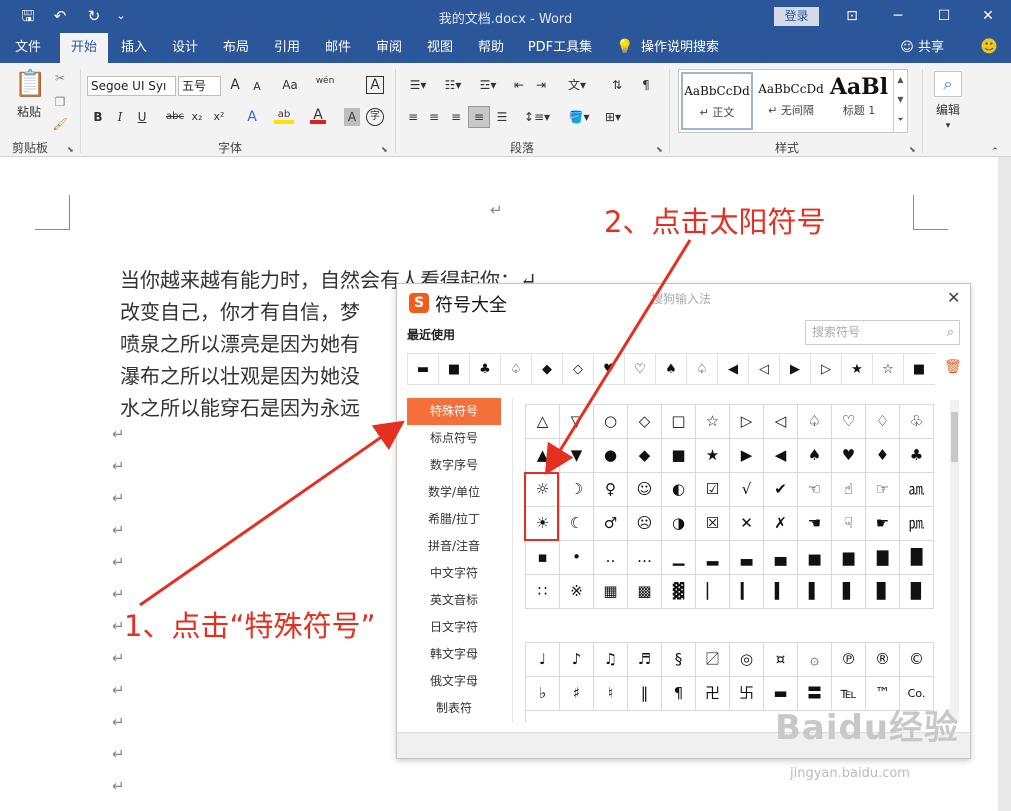 This screenshot has height=811, width=1011. What do you see at coordinates (900, 101) in the screenshot?
I see `styles-scroll-icon: ▲ ▼ ⏷` at bounding box center [900, 101].